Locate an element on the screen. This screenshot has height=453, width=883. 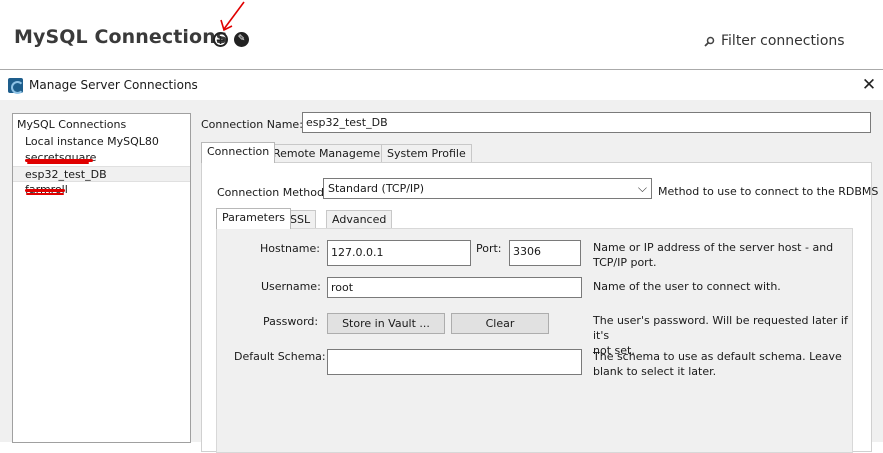
connection-name-input: esp32_test_DB is located at coordinates (586, 122).